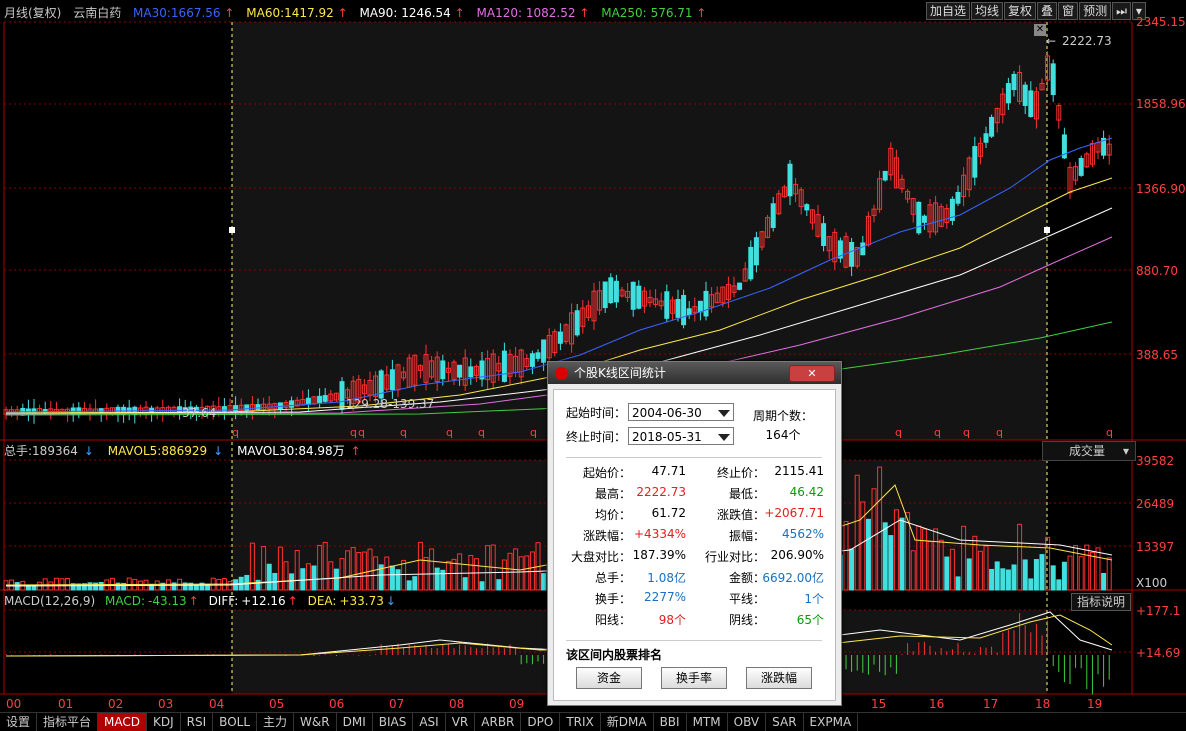 This screenshot has width=1186, height=731. Describe the element at coordinates (184, 13) in the screenshot. I see `ma30-legend: MA30:1667.56 ↑` at that location.